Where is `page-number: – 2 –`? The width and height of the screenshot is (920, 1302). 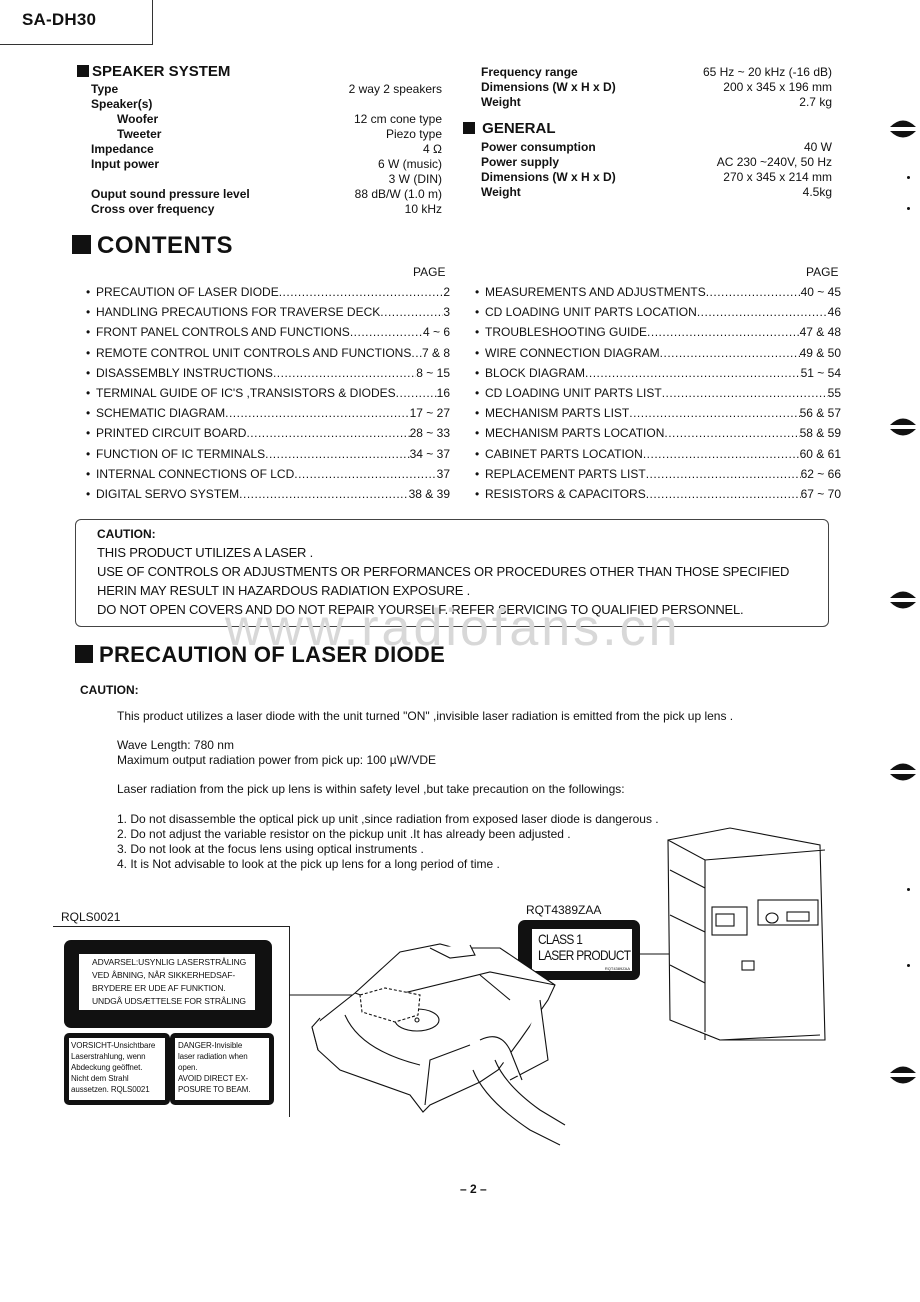 page-number: – 2 – is located at coordinates (473, 1189).